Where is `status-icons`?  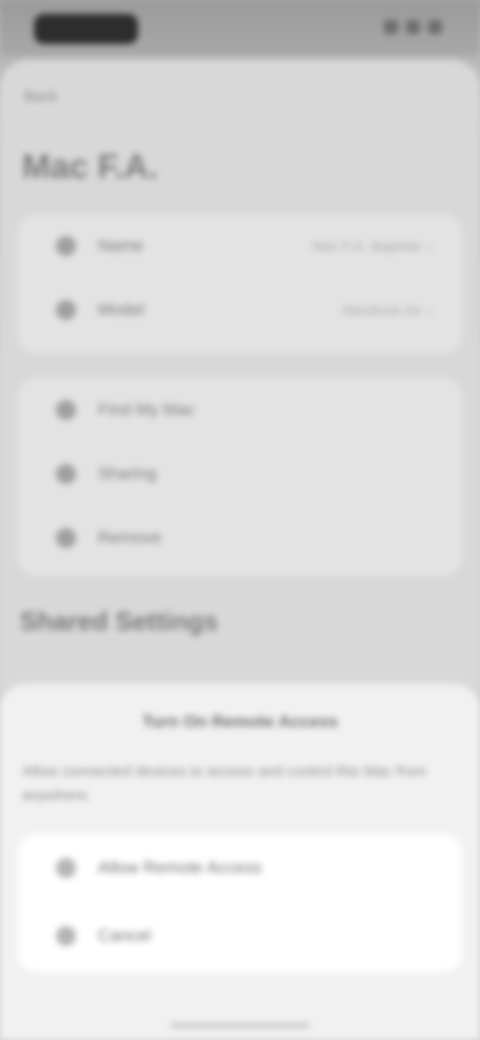 status-icons is located at coordinates (413, 27).